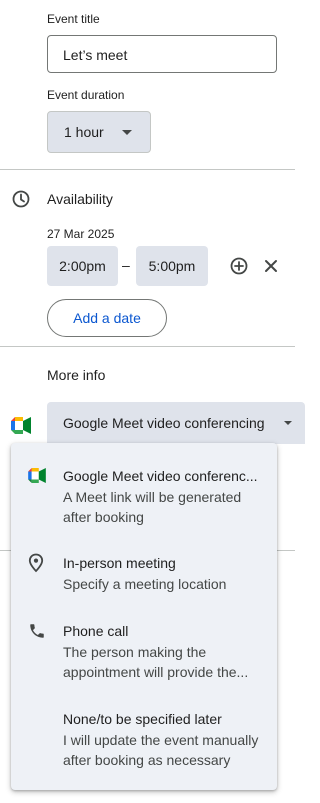 Image resolution: width=320 pixels, height=803 pixels. What do you see at coordinates (80, 199) in the screenshot?
I see `availability-title: Availability` at bounding box center [80, 199].